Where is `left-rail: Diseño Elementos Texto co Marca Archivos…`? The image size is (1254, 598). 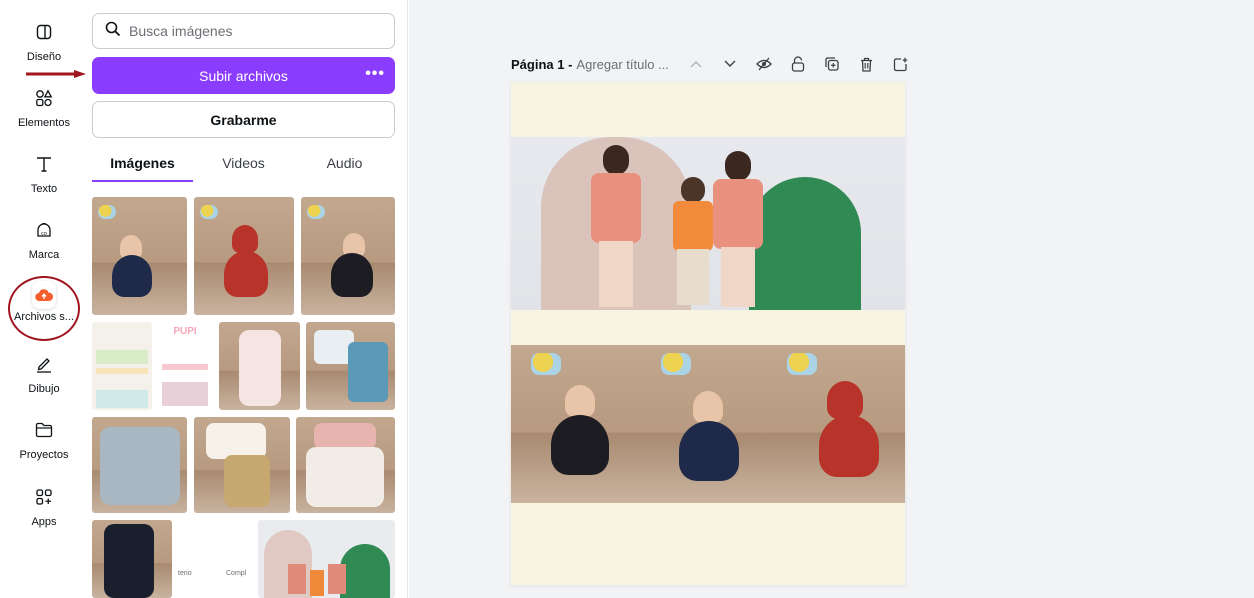
left-rail: Diseño Elementos Texto co Marca Archivos… is located at coordinates (44, 299).